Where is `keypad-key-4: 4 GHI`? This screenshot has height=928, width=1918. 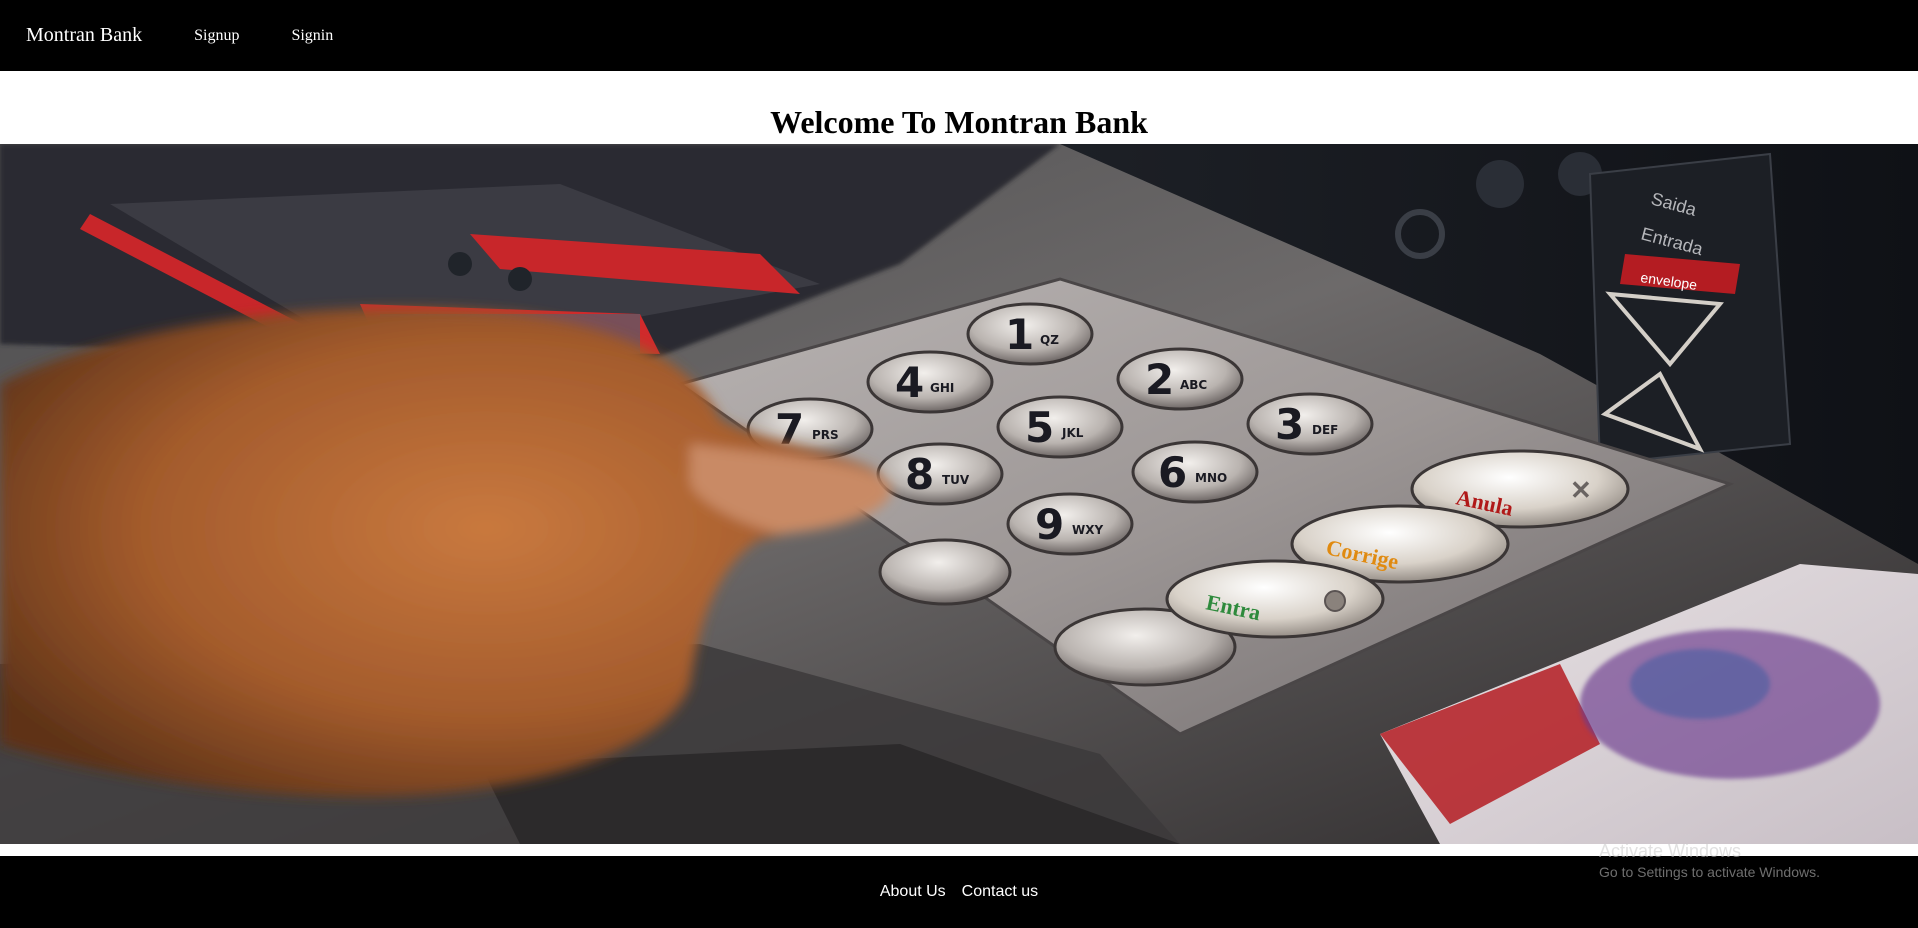 keypad-key-4: 4 GHI is located at coordinates (930, 382).